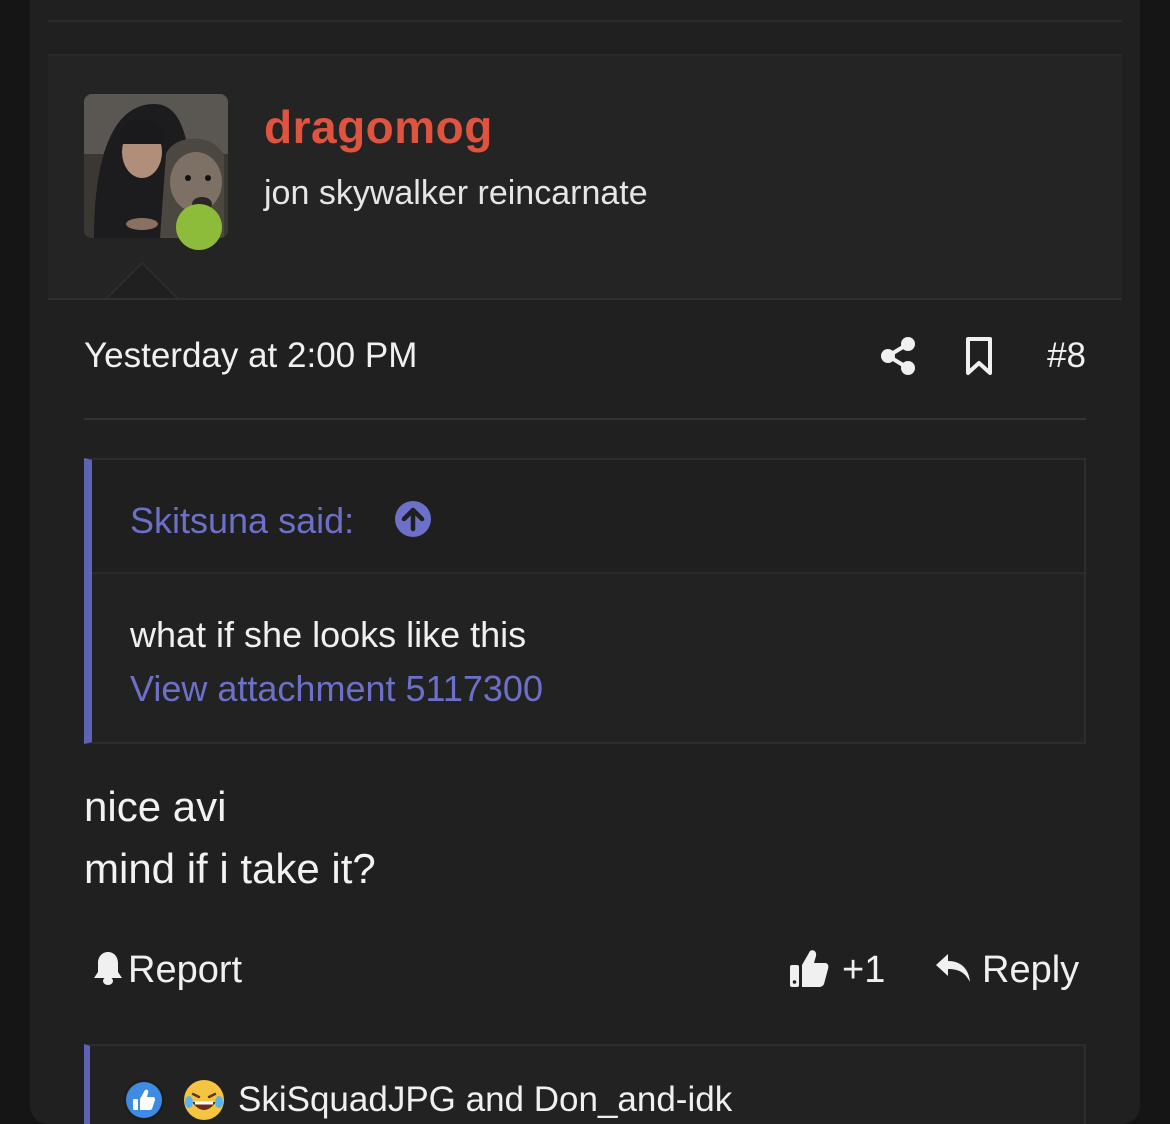  I want to click on report-button: Report, so click(167, 970).